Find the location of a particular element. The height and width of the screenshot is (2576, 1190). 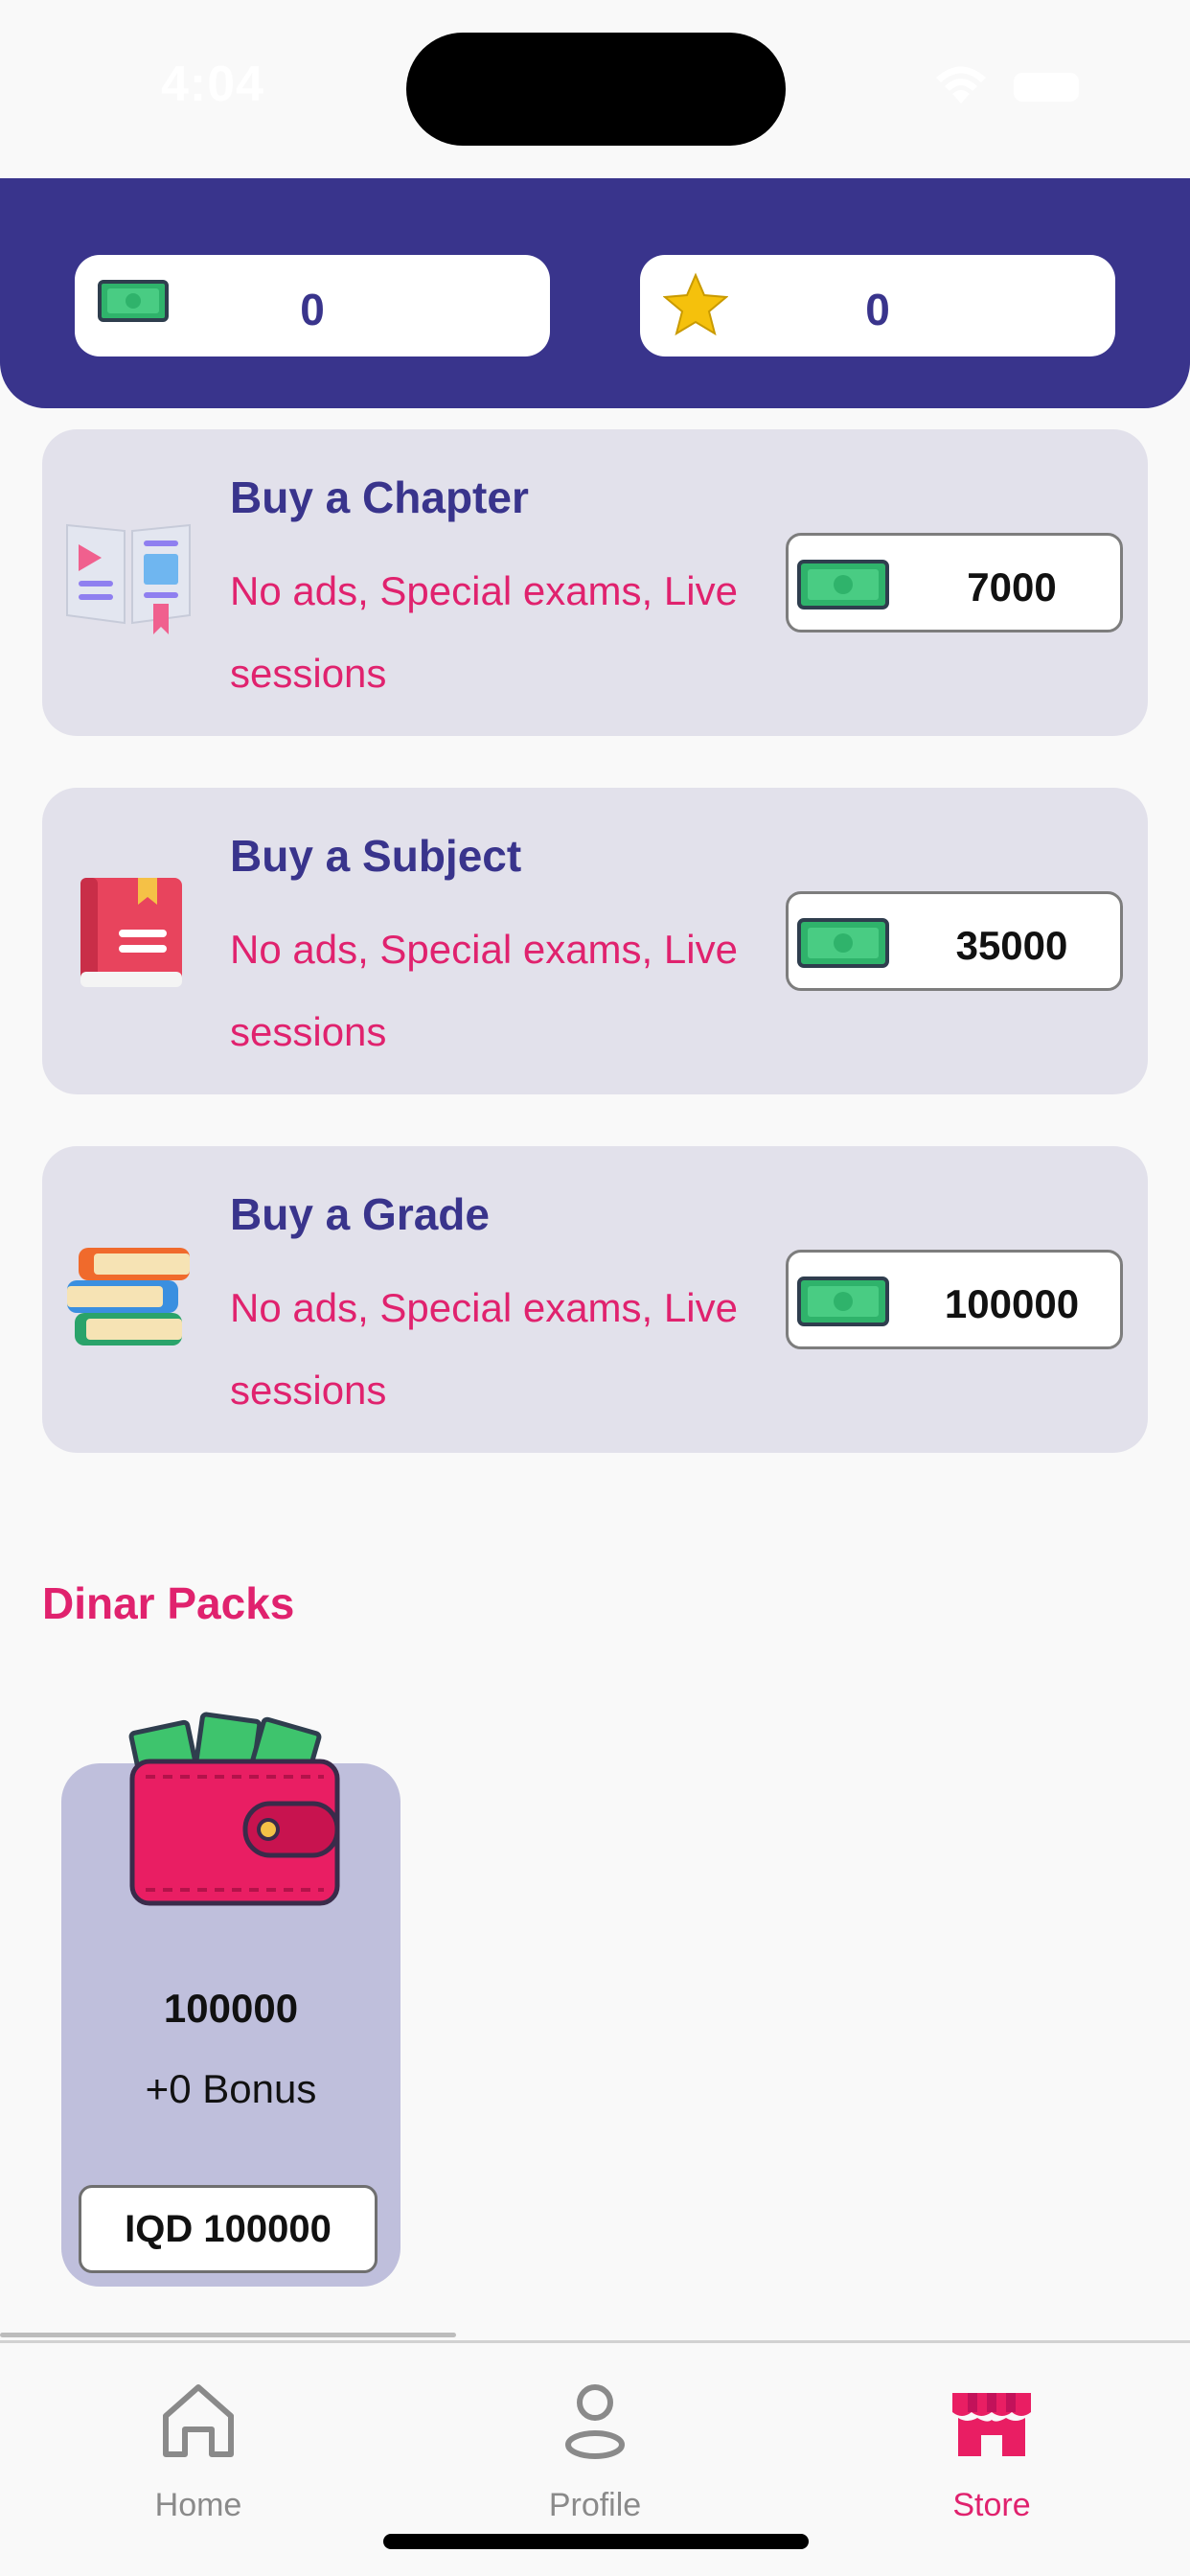

buy-grade-button: 100000 is located at coordinates (955, 1299).